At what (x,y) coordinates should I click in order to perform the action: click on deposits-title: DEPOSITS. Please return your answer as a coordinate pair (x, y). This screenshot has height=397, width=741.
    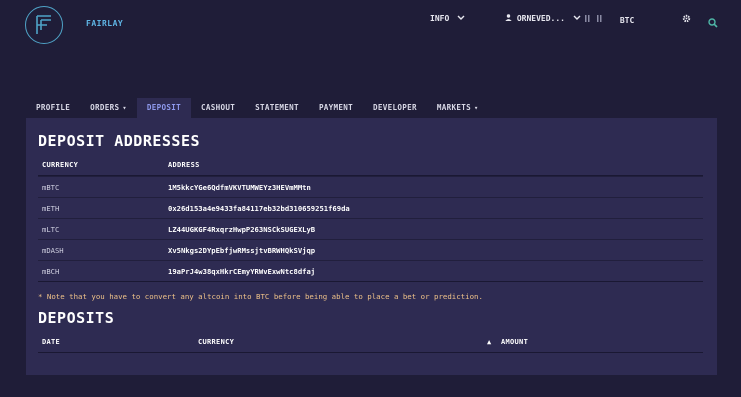
    Looking at the image, I should click on (76, 318).